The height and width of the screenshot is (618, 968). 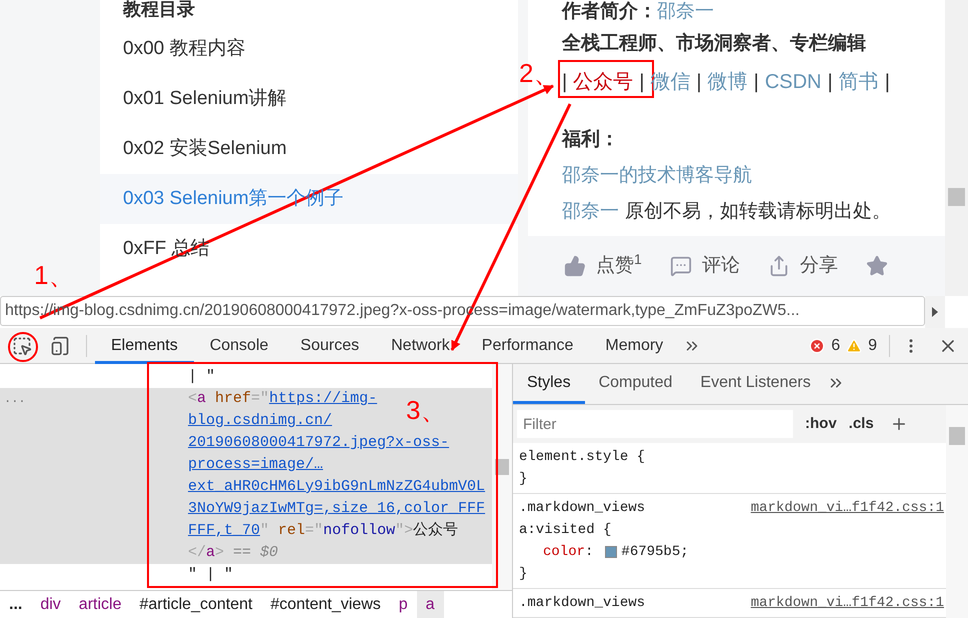 What do you see at coordinates (565, 530) in the screenshot?
I see `css-selector: a:visited {` at bounding box center [565, 530].